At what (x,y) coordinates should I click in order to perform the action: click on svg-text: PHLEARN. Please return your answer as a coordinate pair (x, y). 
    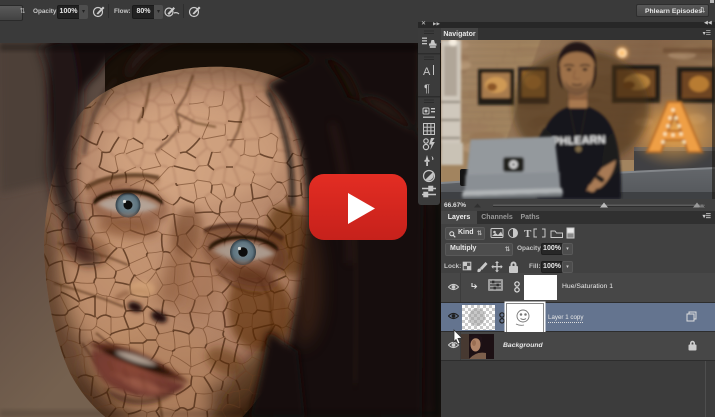
    Looking at the image, I should click on (579, 141).